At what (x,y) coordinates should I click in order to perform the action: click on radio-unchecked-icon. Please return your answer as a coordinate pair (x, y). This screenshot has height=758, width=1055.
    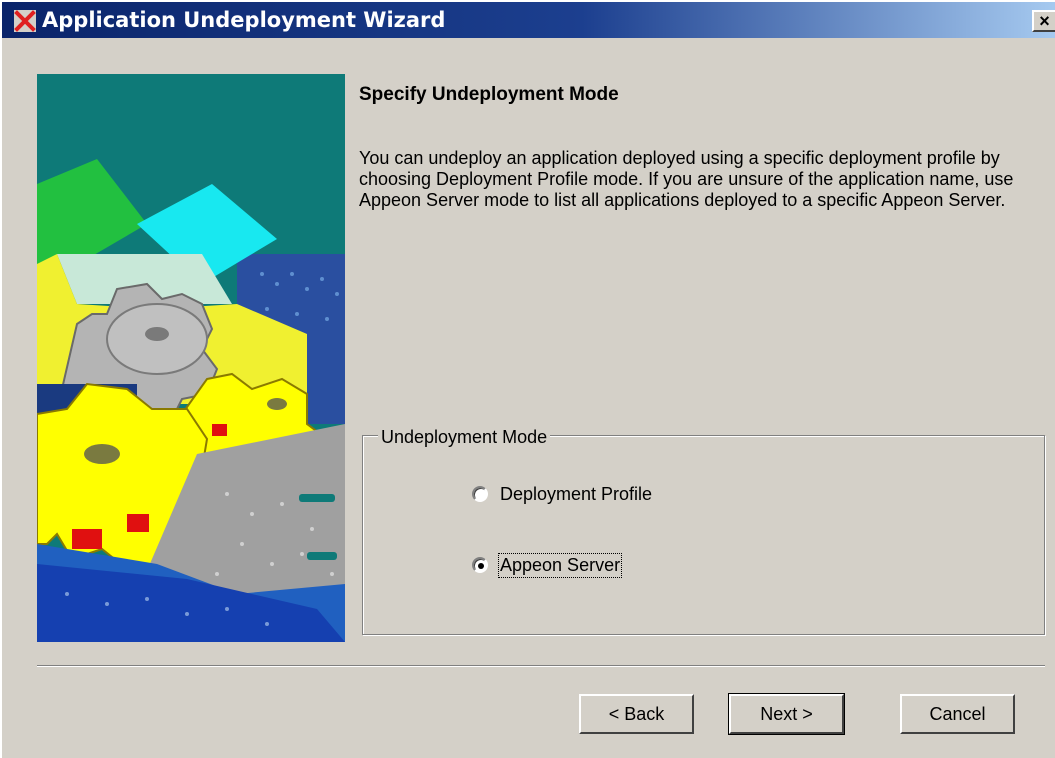
    Looking at the image, I should click on (480, 494).